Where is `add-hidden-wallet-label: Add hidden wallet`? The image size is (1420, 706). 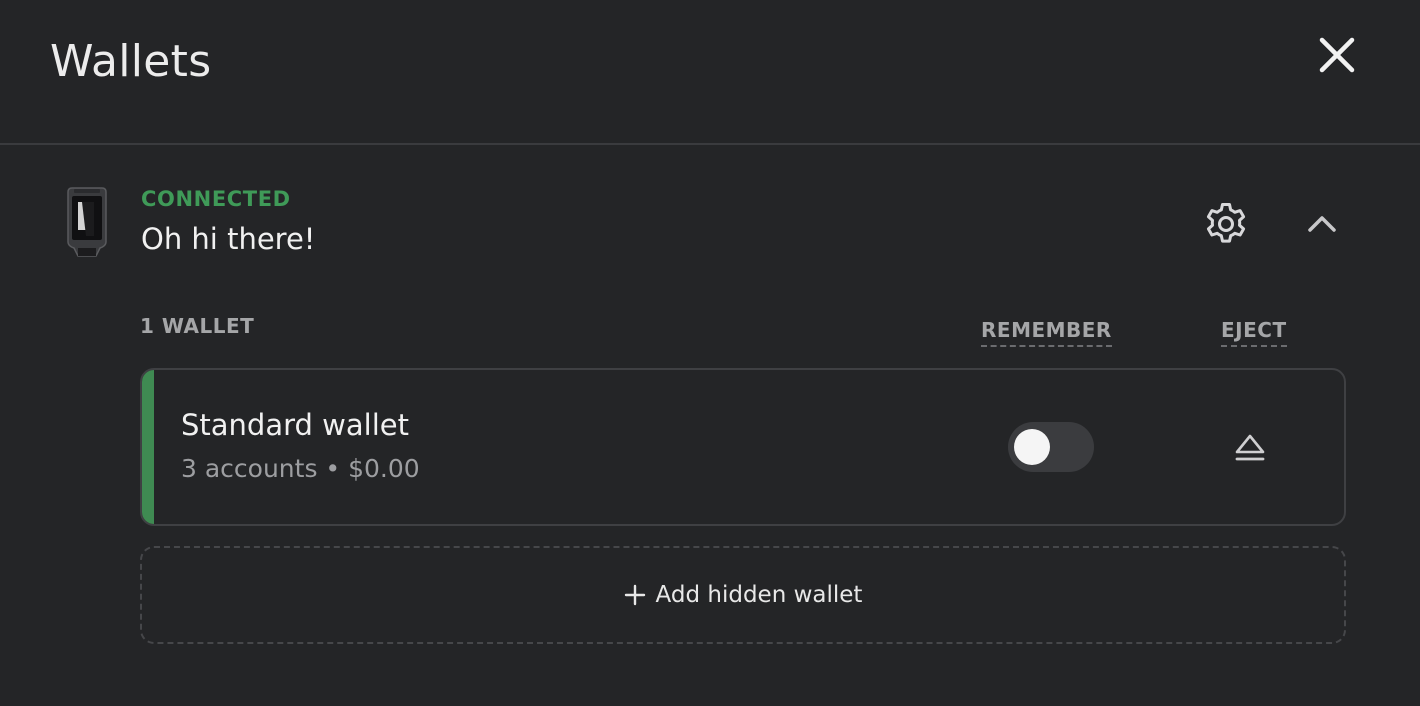
add-hidden-wallet-label: Add hidden wallet is located at coordinates (759, 595).